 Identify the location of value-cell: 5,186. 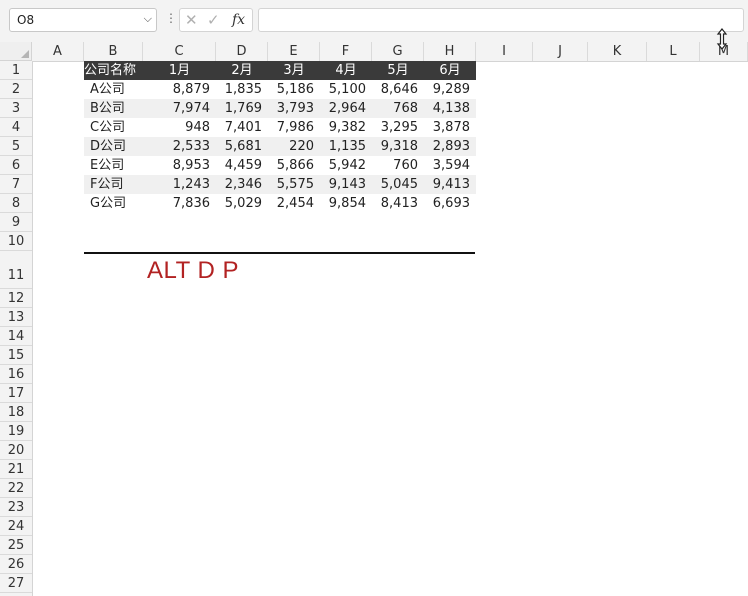
(294, 89).